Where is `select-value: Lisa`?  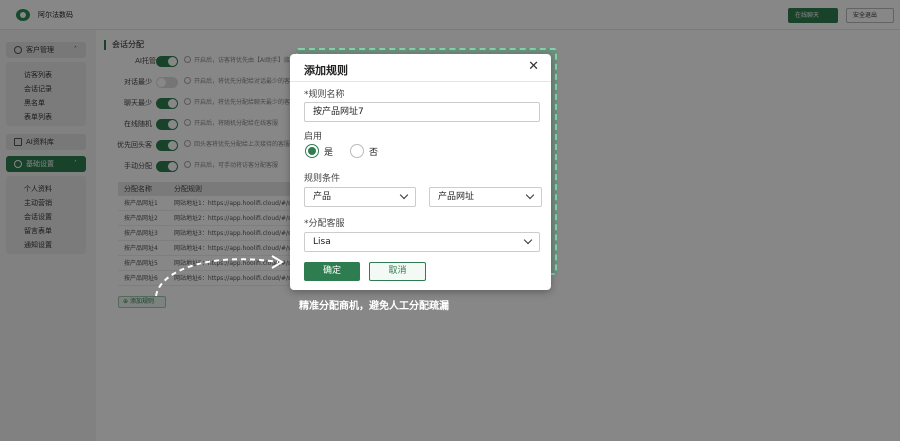
select-value: Lisa is located at coordinates (322, 242).